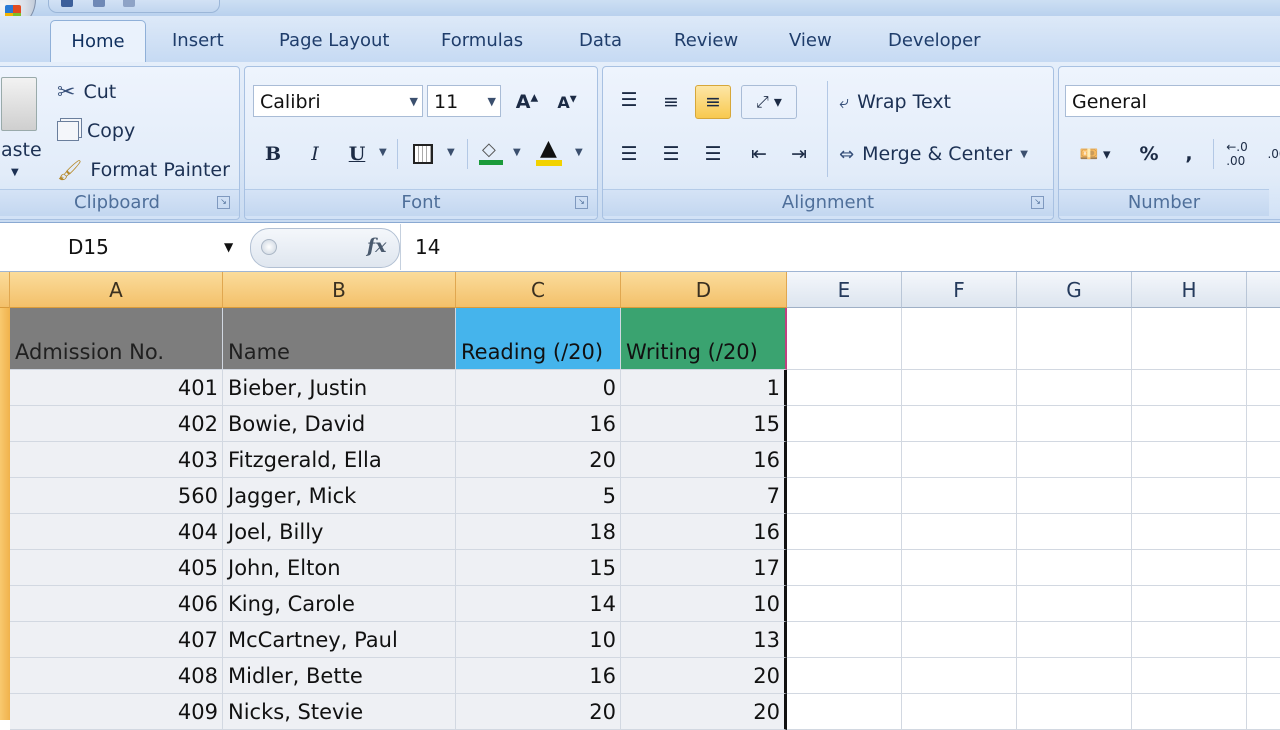  Describe the element at coordinates (1095, 154) in the screenshot. I see `accounting-format-button: 💴 ▾` at that location.